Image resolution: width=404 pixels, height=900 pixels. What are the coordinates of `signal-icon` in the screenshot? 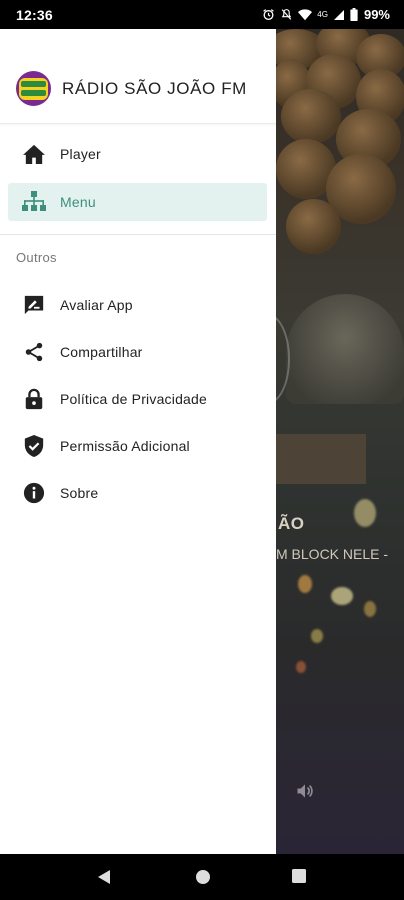 It's located at (339, 15).